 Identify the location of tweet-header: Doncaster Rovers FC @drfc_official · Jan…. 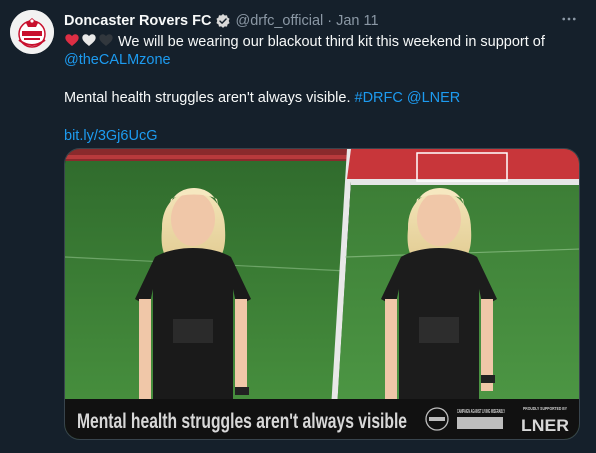
(221, 21).